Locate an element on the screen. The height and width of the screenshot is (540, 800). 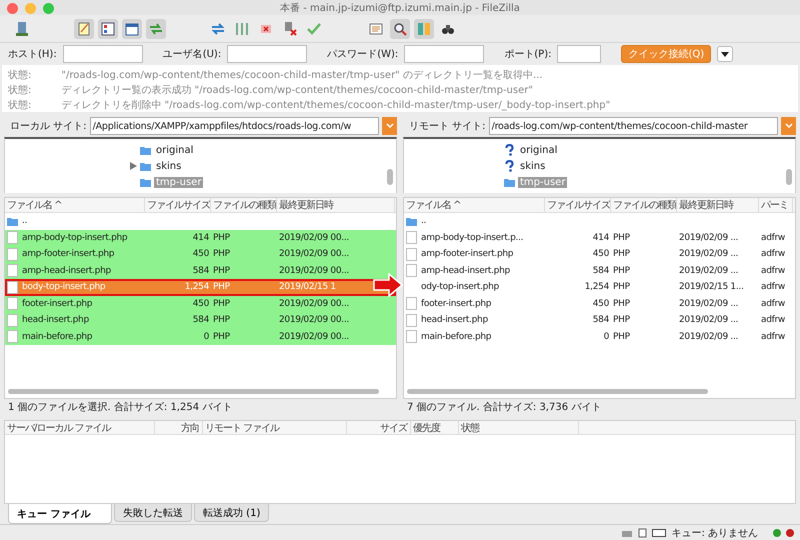
path-field: /roads-log.com/wp-content/themes/cocoon-child-master is located at coordinates (633, 126).